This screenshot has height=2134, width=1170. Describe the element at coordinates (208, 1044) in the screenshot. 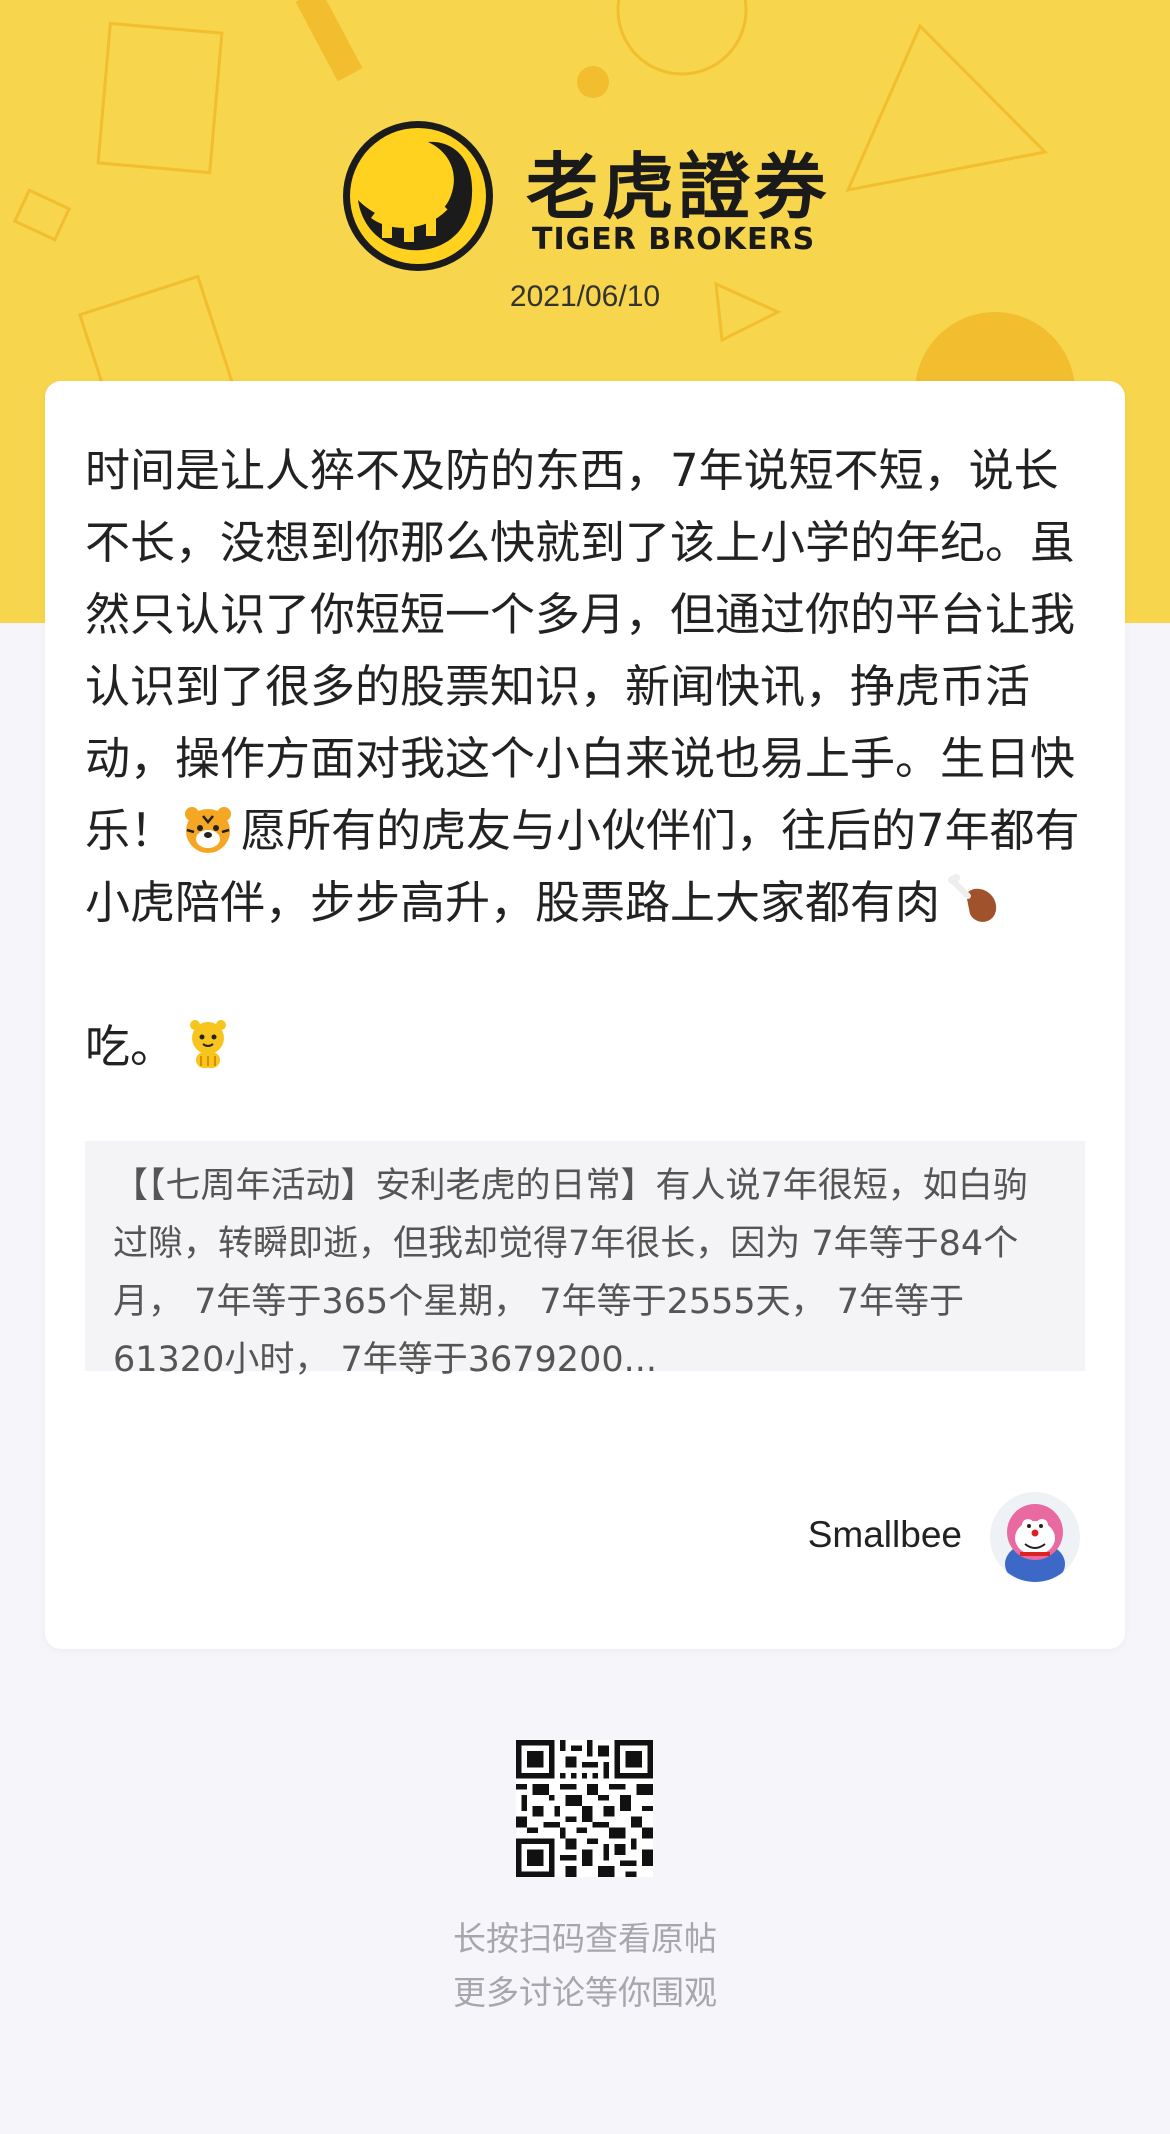

I see `tiger-mascot-icon` at that location.